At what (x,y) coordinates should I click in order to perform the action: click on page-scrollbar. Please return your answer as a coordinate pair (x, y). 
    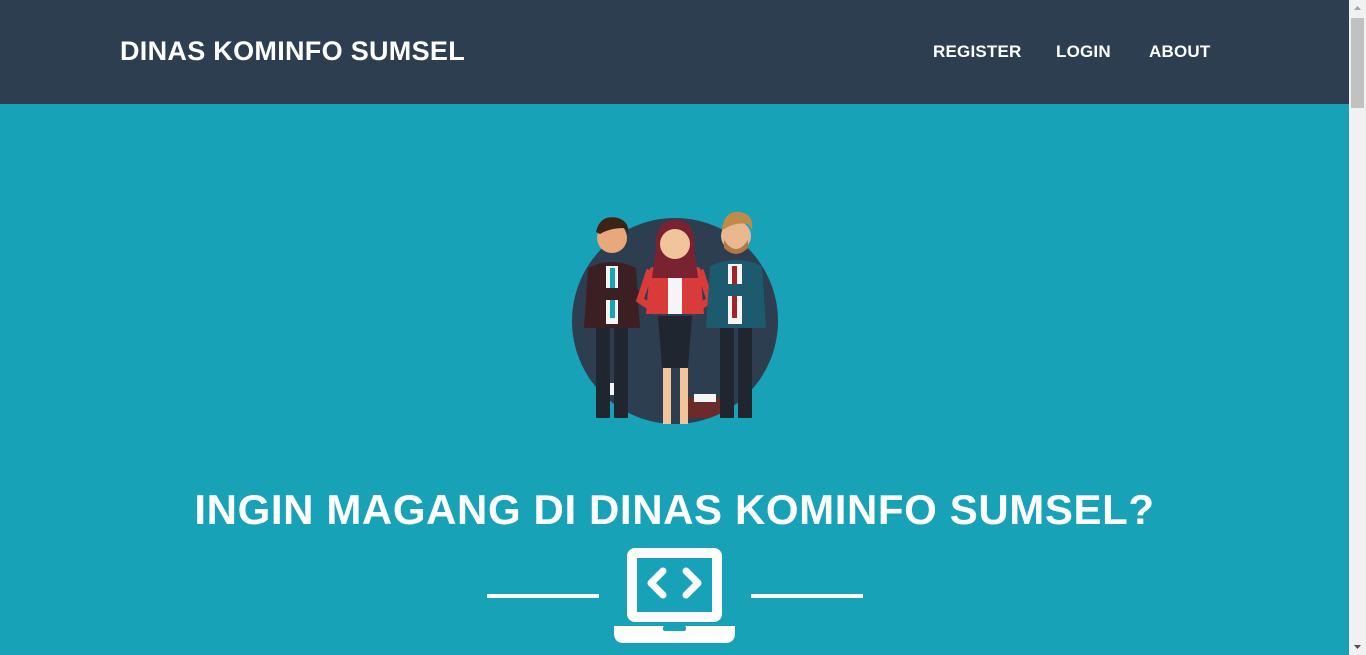
    Looking at the image, I should click on (1357, 327).